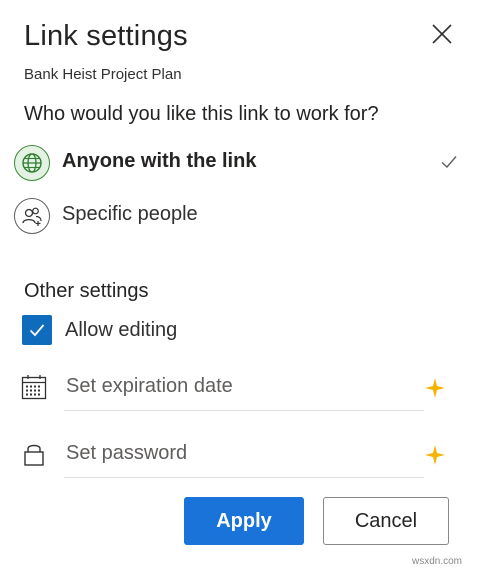  What do you see at coordinates (127, 453) in the screenshot?
I see `password-placeholder: Set password` at bounding box center [127, 453].